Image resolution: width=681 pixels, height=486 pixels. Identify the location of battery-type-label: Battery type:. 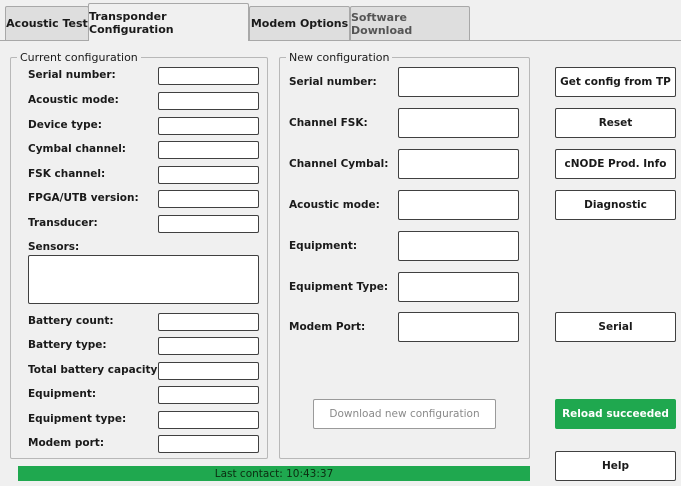
(67, 345).